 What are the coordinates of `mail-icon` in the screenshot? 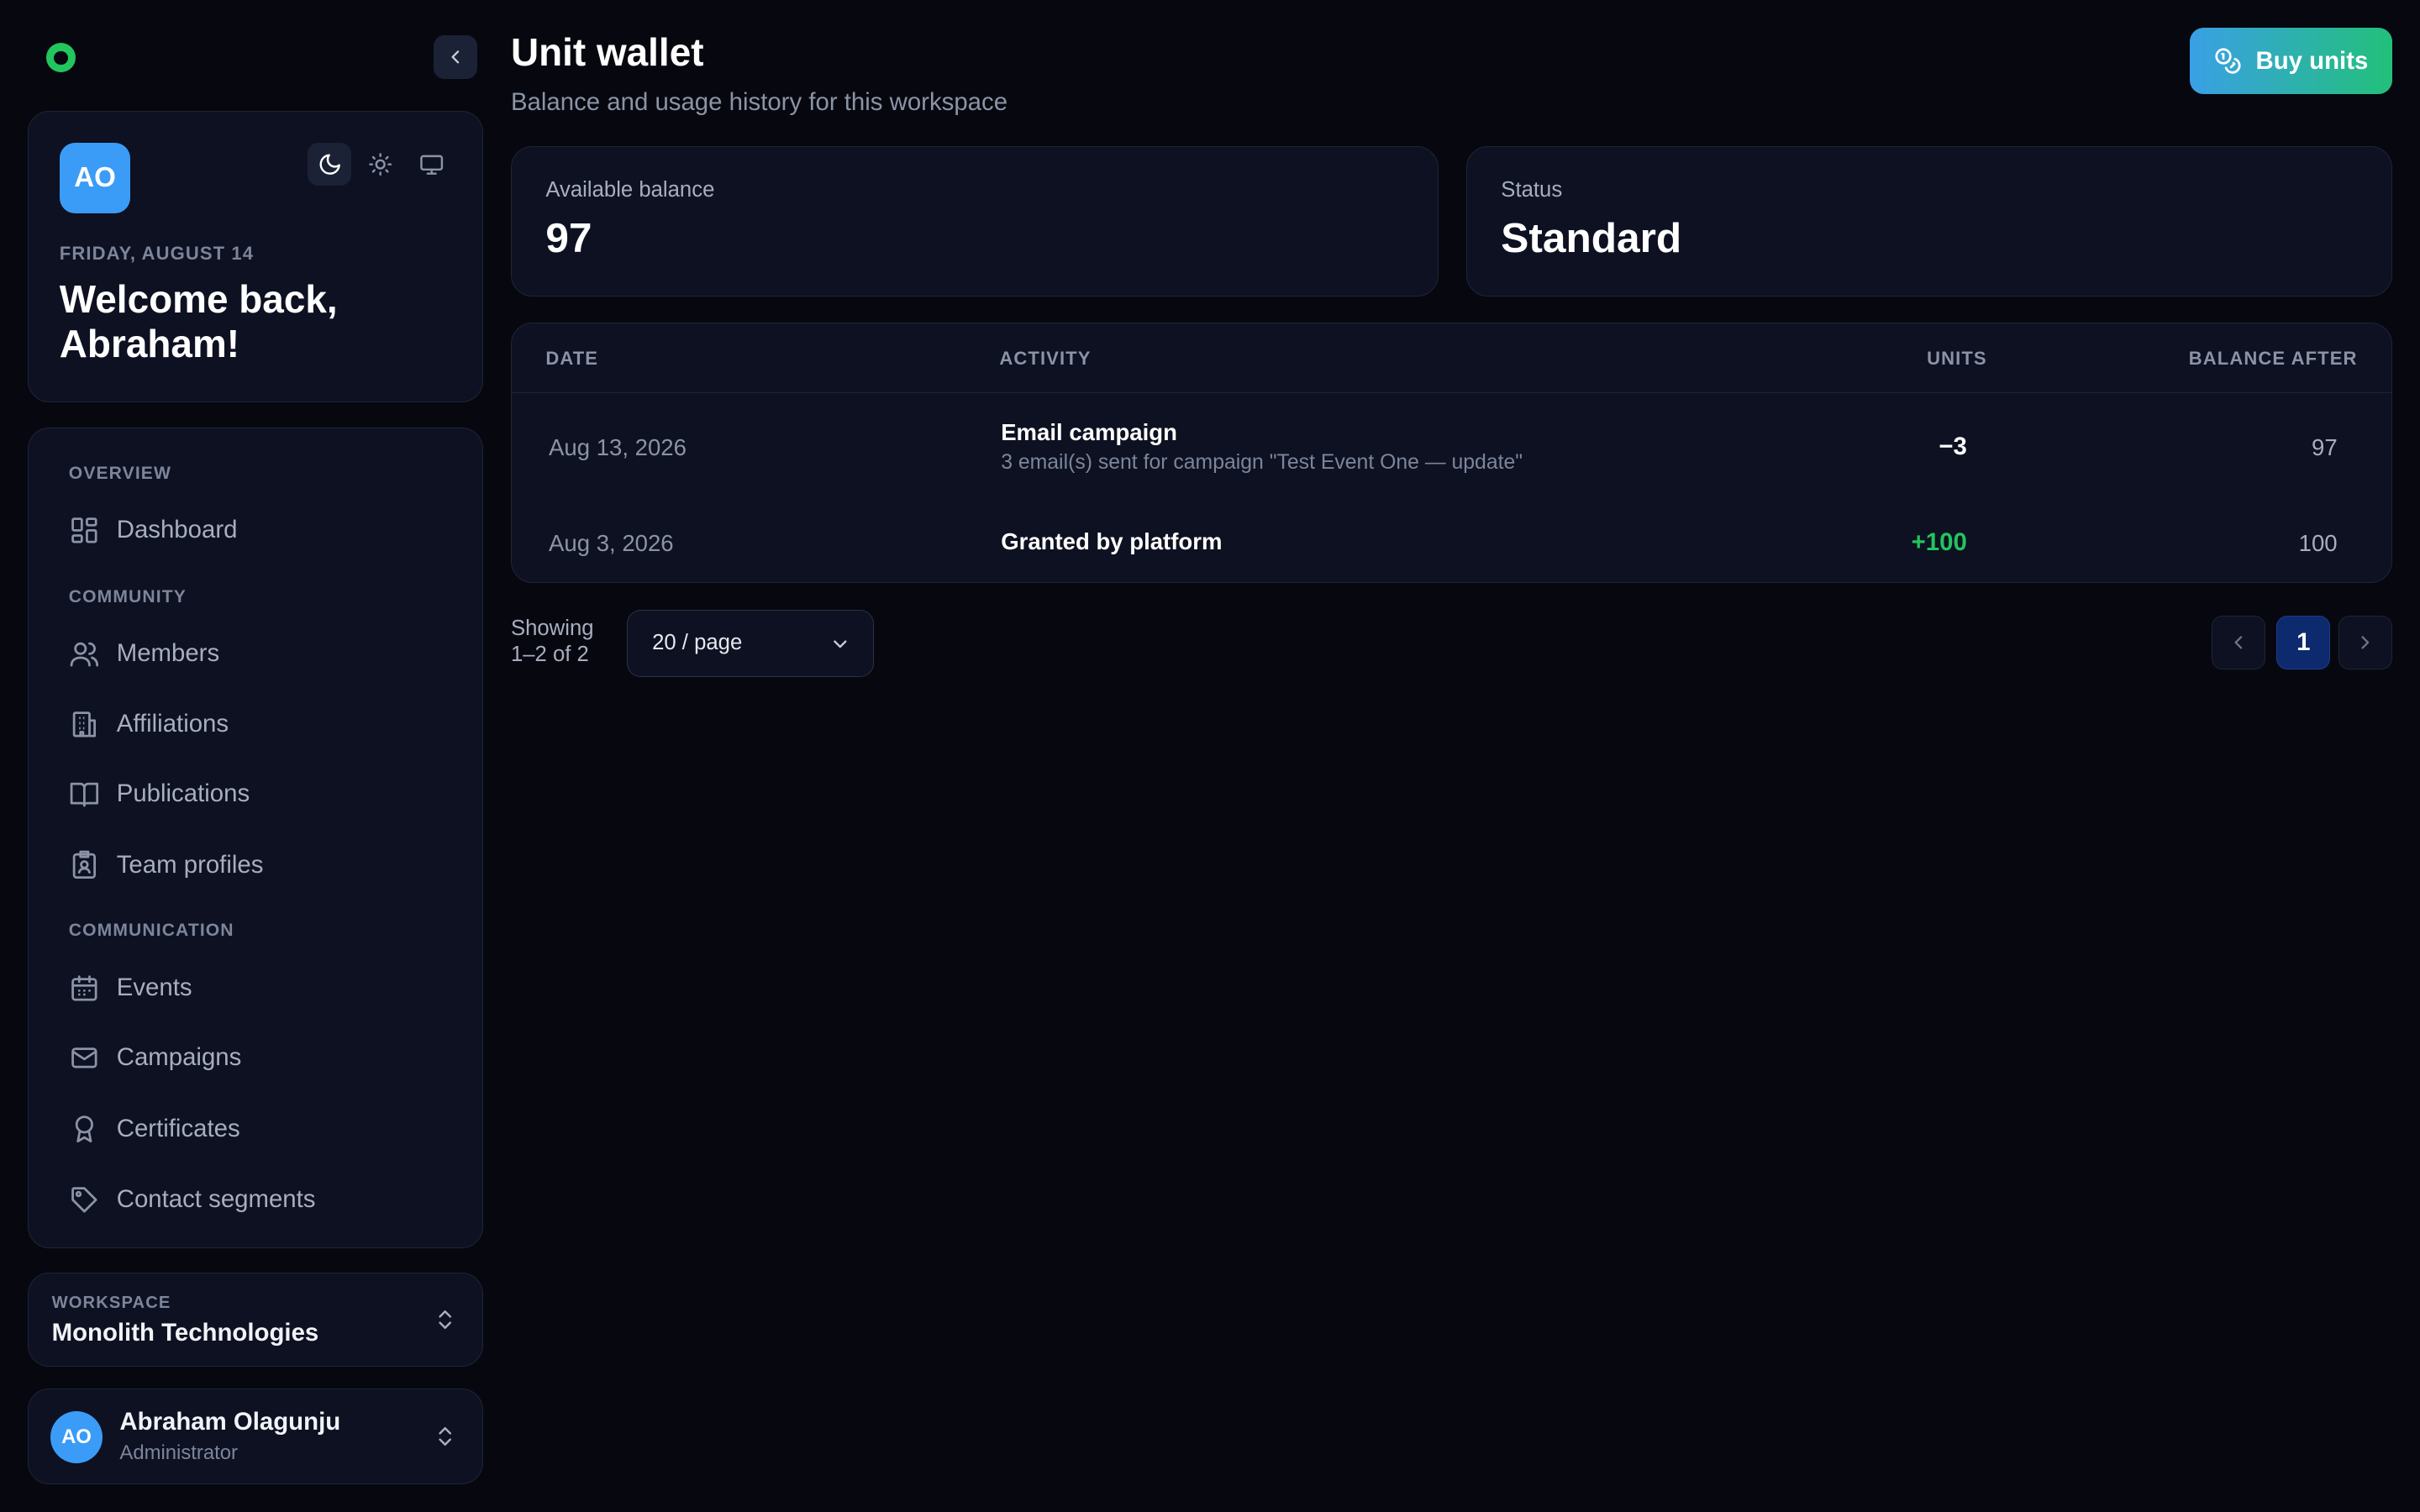 It's located at (84, 1057).